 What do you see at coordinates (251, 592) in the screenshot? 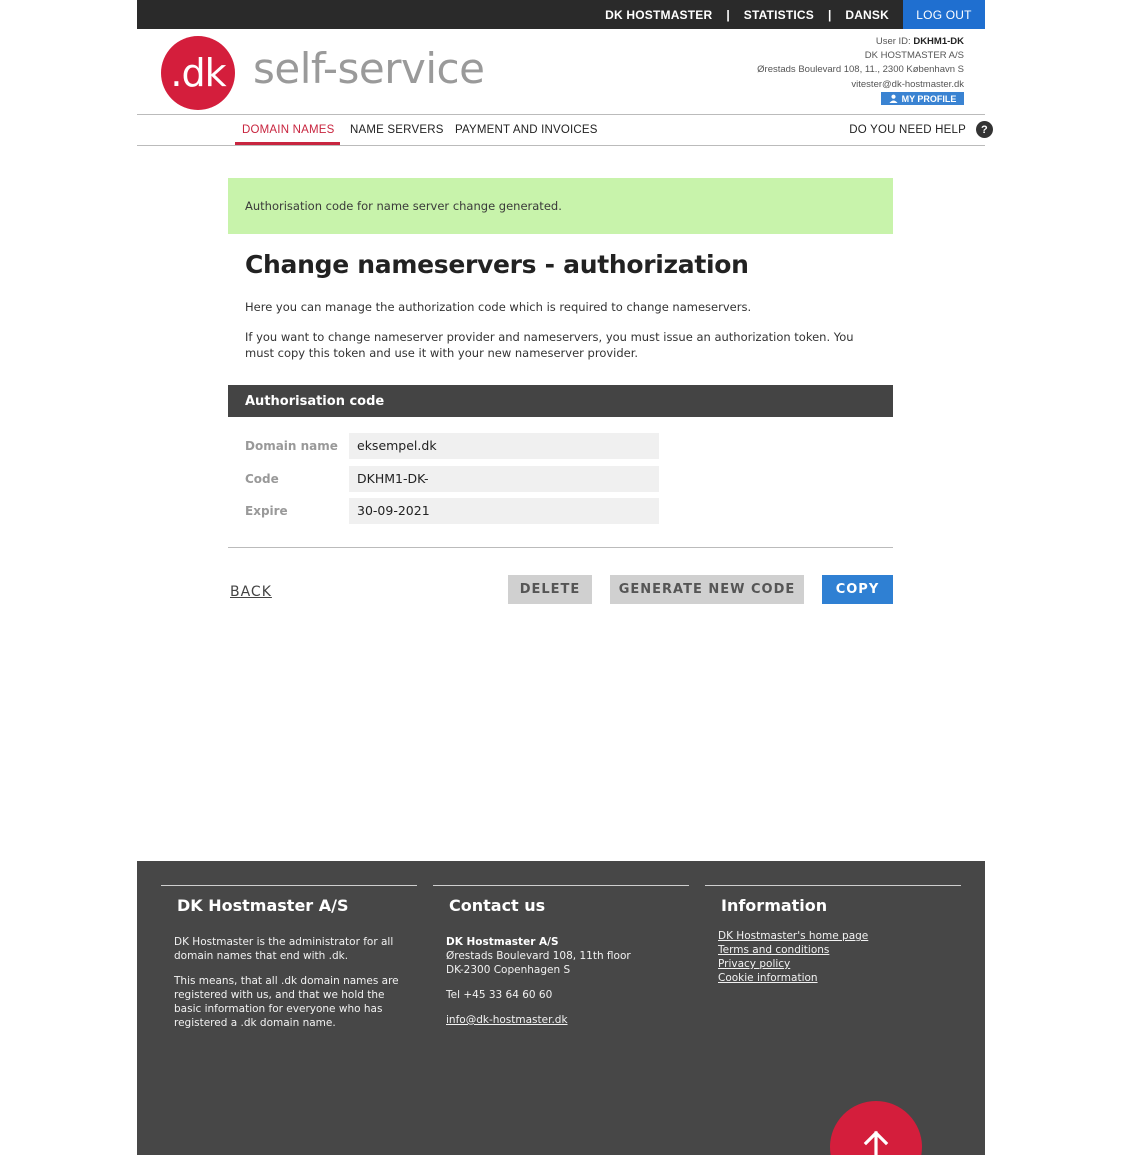
I see `back-link: BACK` at bounding box center [251, 592].